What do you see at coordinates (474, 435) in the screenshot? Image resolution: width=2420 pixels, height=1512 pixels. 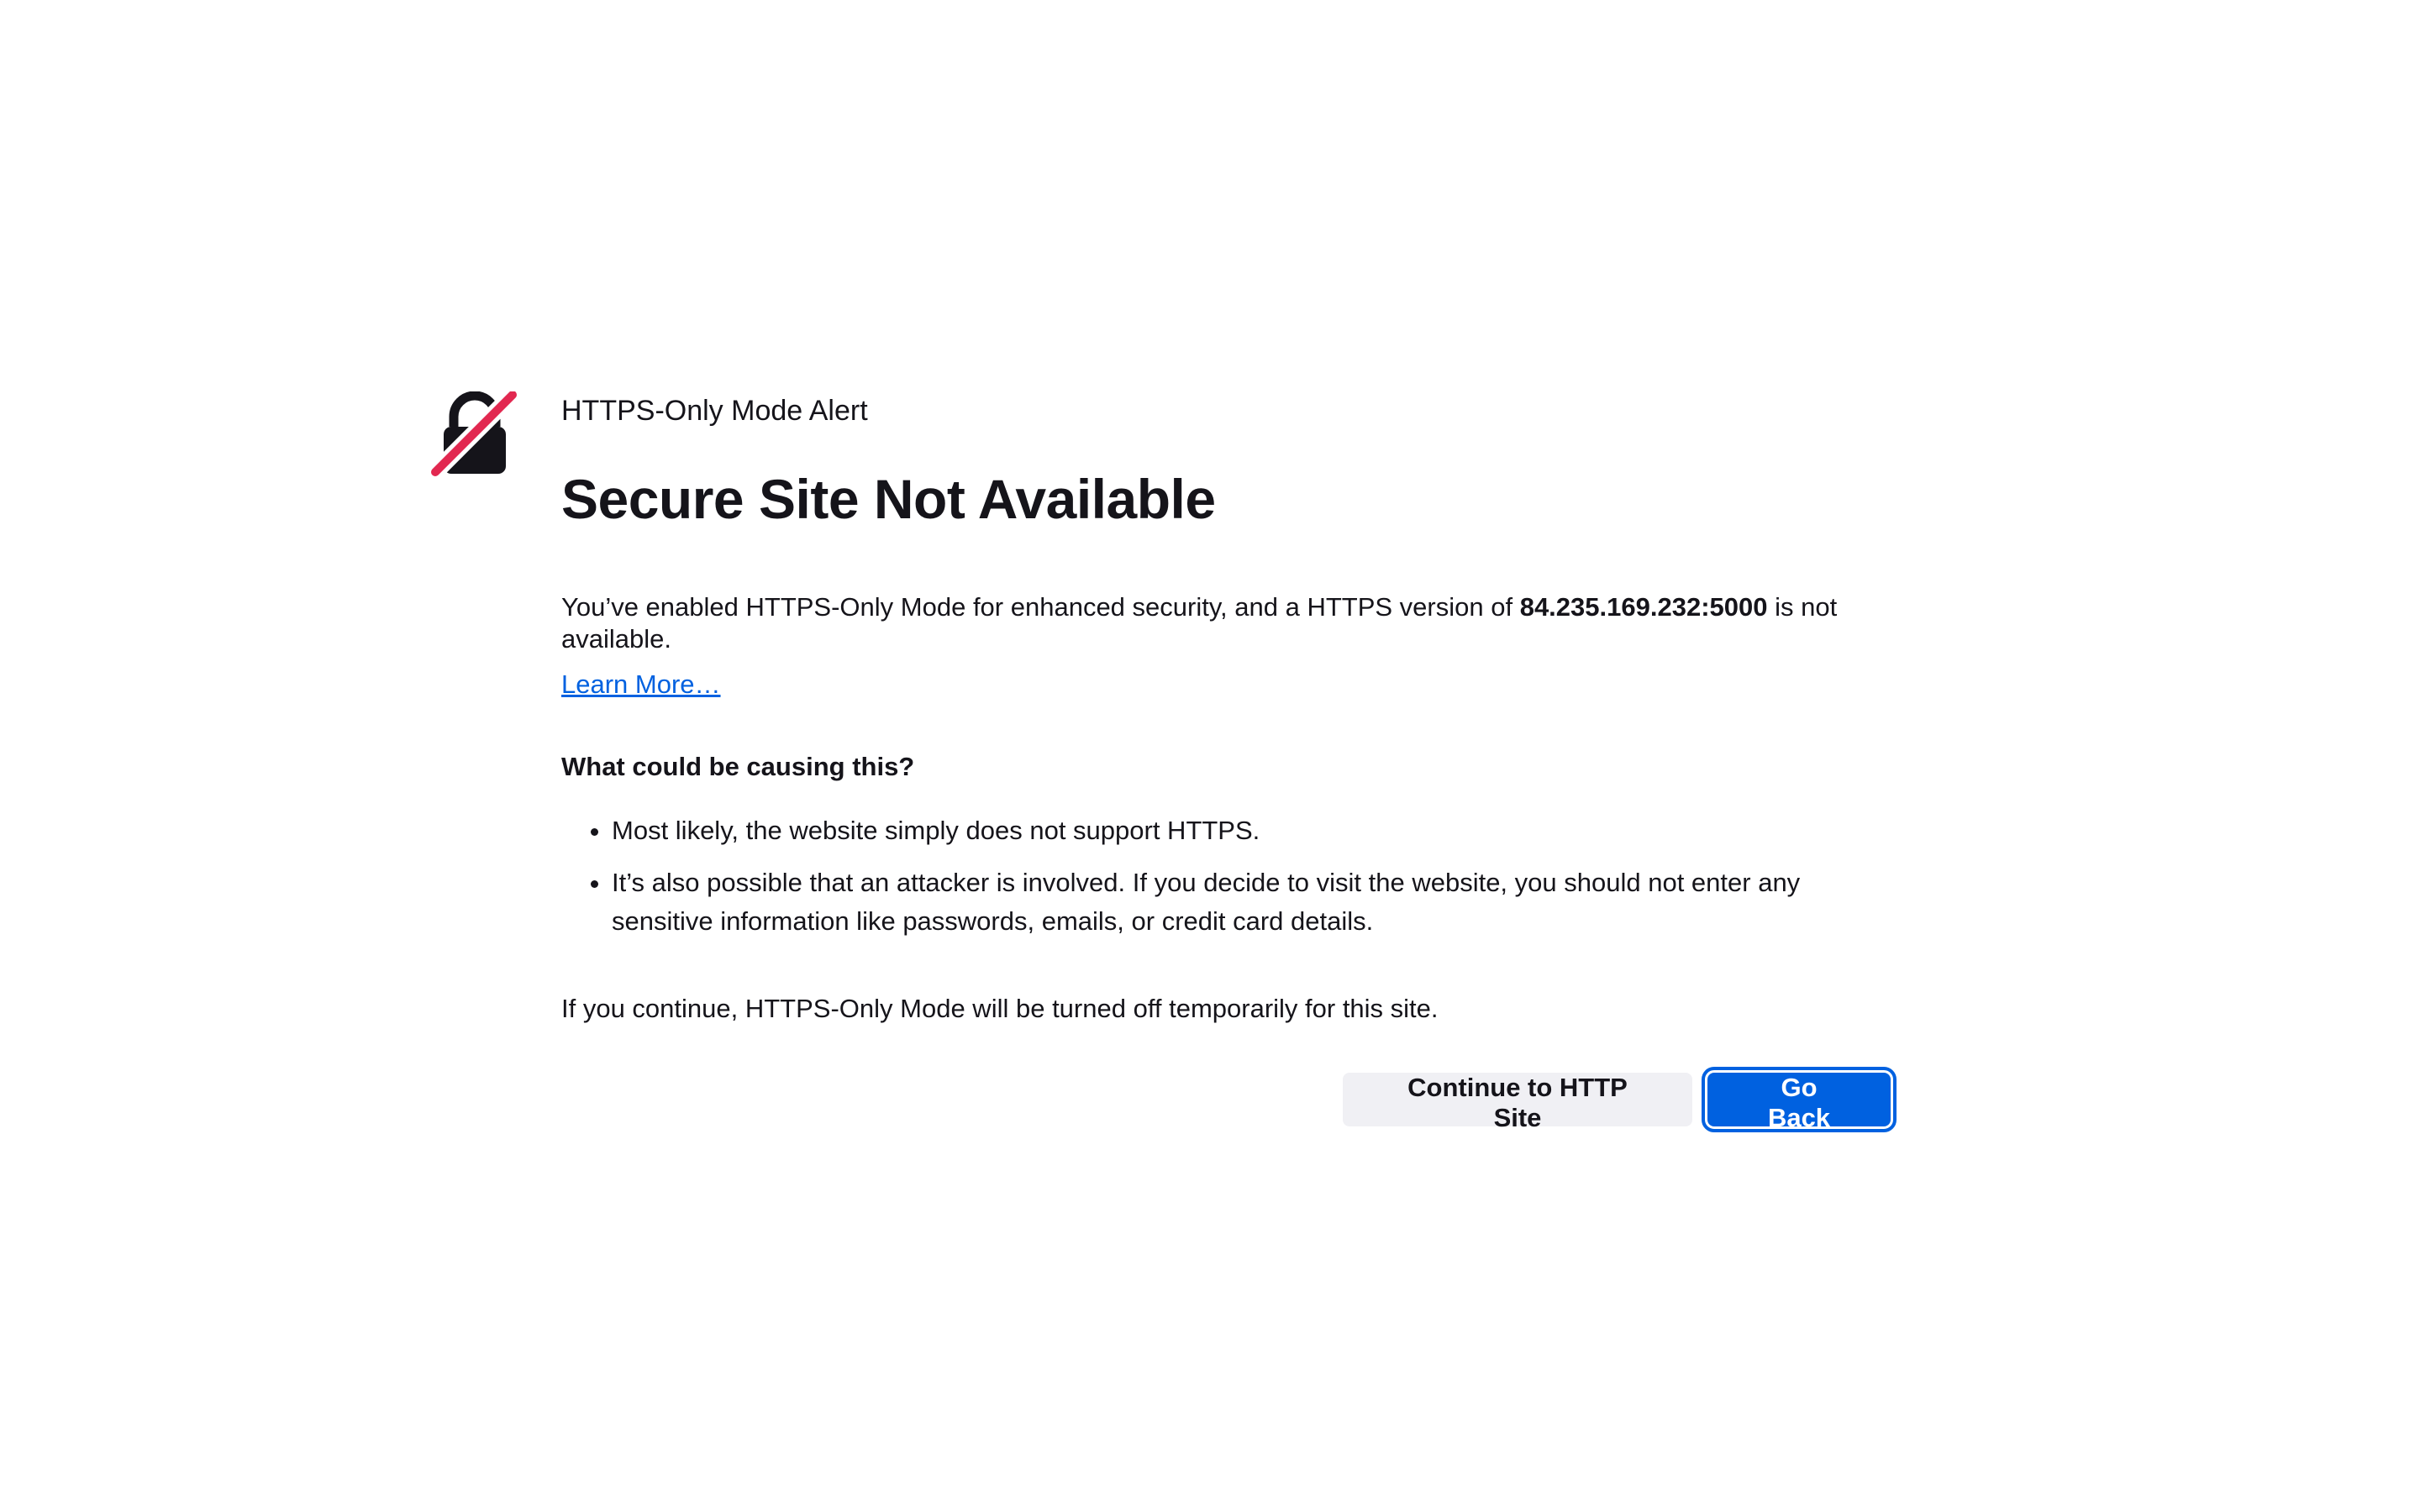 I see `lock-slash-icon` at bounding box center [474, 435].